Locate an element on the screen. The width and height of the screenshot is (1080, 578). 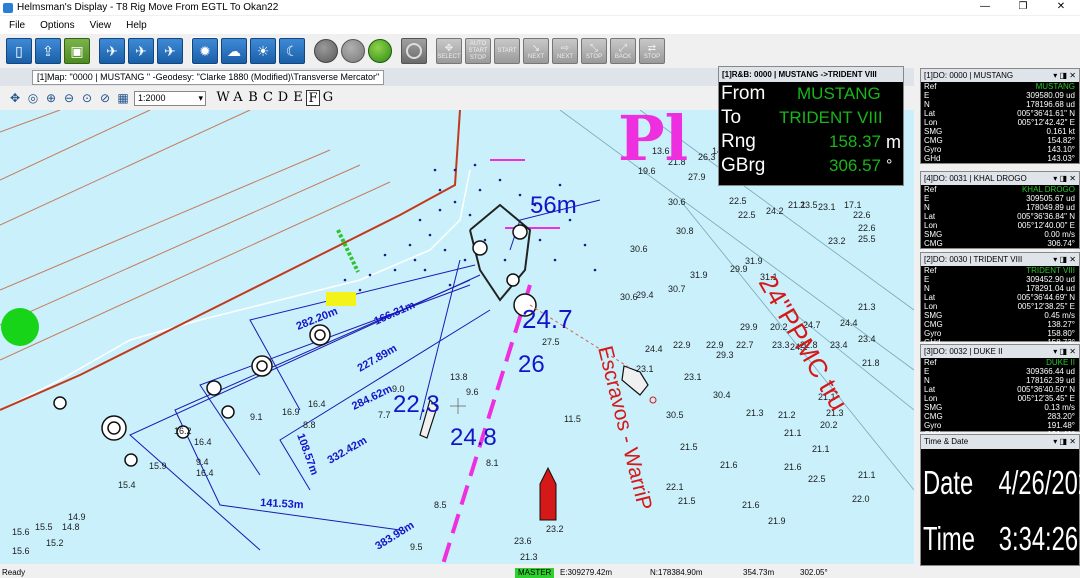
yellow-label-box is located at coordinates (341, 299).